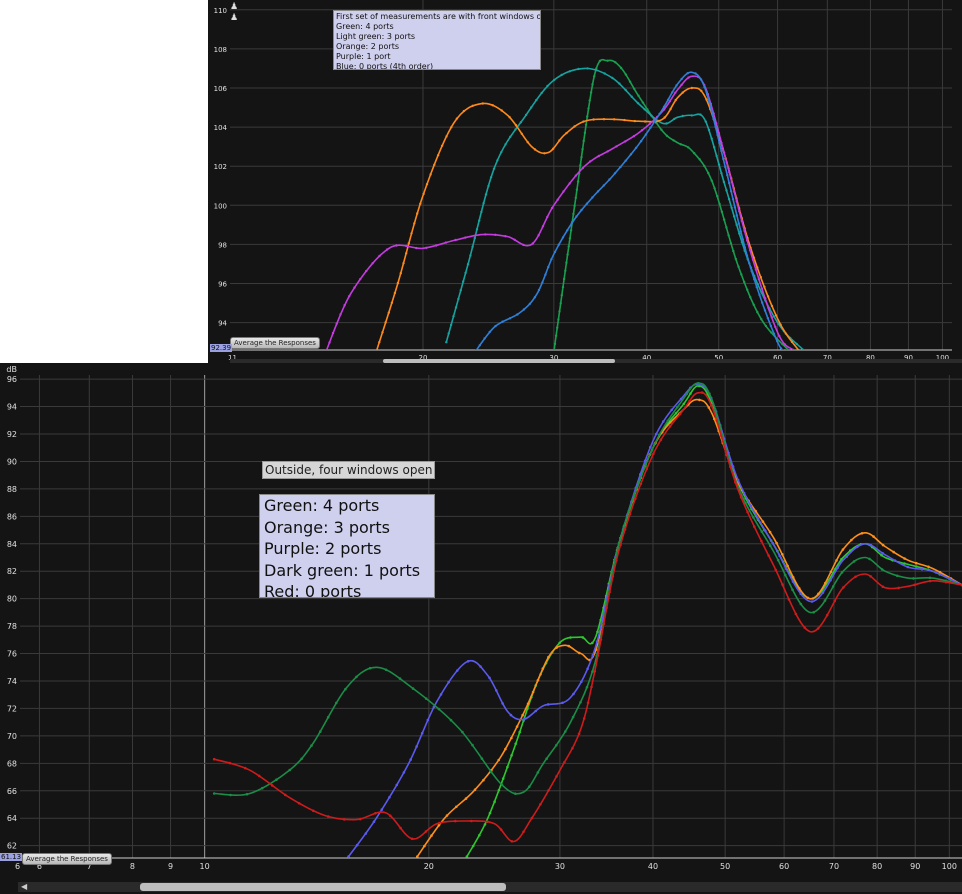  Describe the element at coordinates (12, 763) in the screenshot. I see `bottom-y-tick-label: 68` at that location.